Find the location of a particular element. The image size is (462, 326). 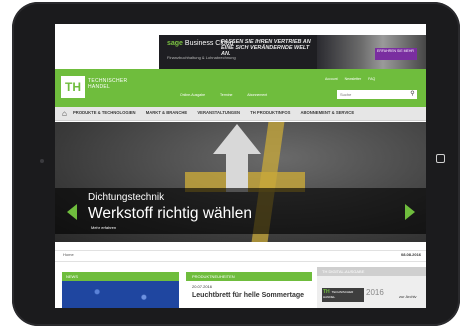

ad-cta-button: ERFAHREN SIE MEHR is located at coordinates (396, 54).